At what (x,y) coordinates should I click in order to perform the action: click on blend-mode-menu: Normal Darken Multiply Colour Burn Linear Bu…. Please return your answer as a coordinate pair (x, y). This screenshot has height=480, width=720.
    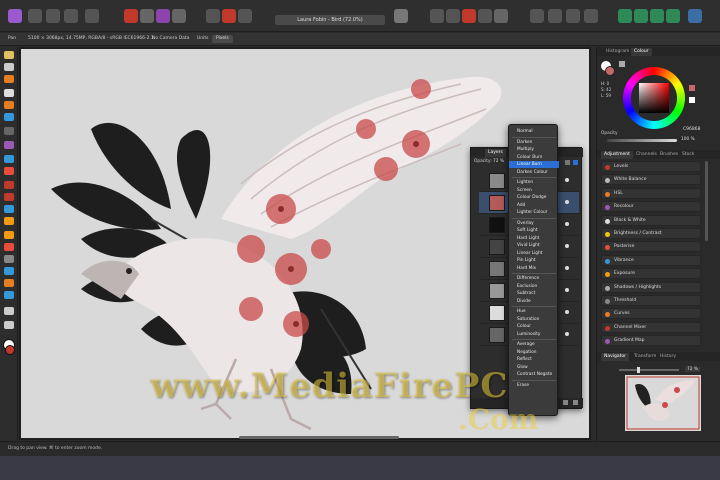
    Looking at the image, I should click on (533, 270).